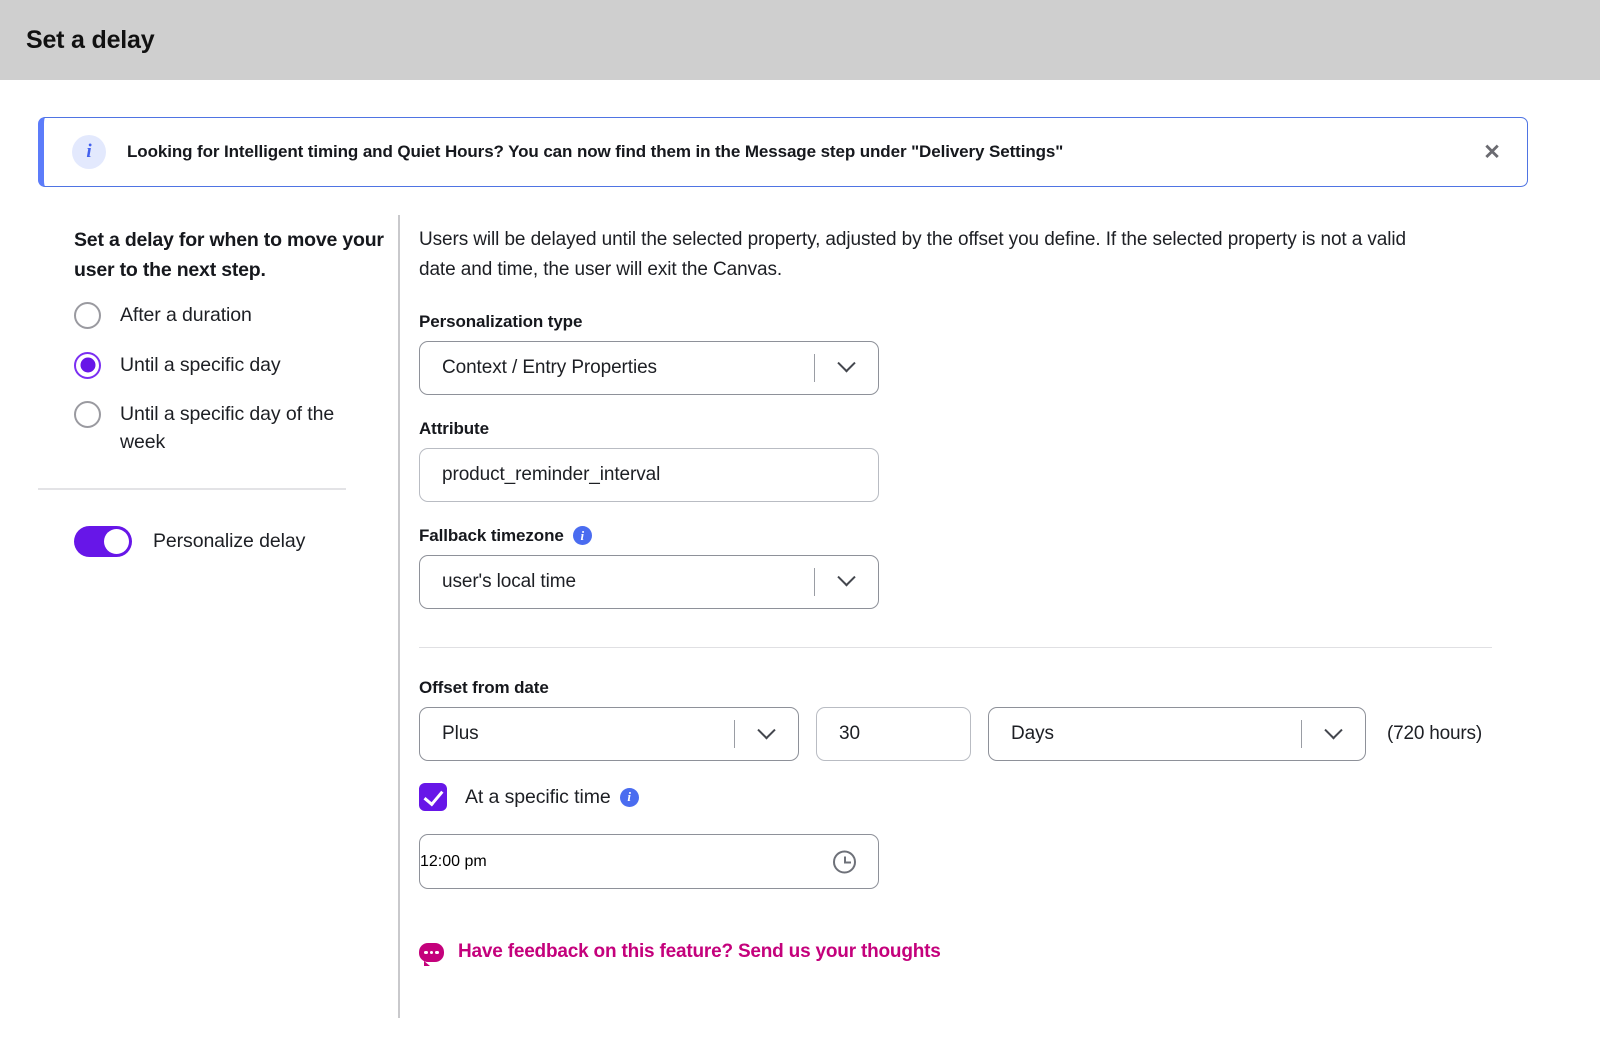 Image resolution: width=1600 pixels, height=1064 pixels. What do you see at coordinates (491, 535) in the screenshot?
I see `fallback-timezone-label-text: Fallback timezone` at bounding box center [491, 535].